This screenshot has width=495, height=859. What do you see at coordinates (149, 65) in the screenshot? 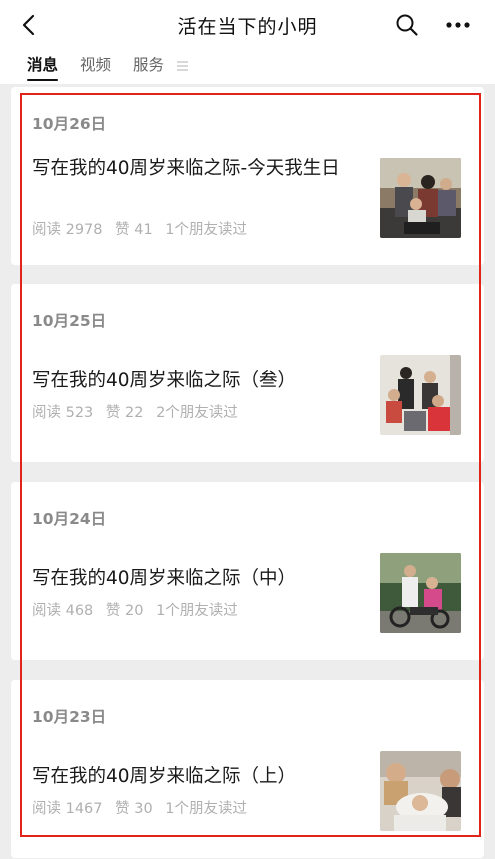
I see `tab-label: 服务` at bounding box center [149, 65].